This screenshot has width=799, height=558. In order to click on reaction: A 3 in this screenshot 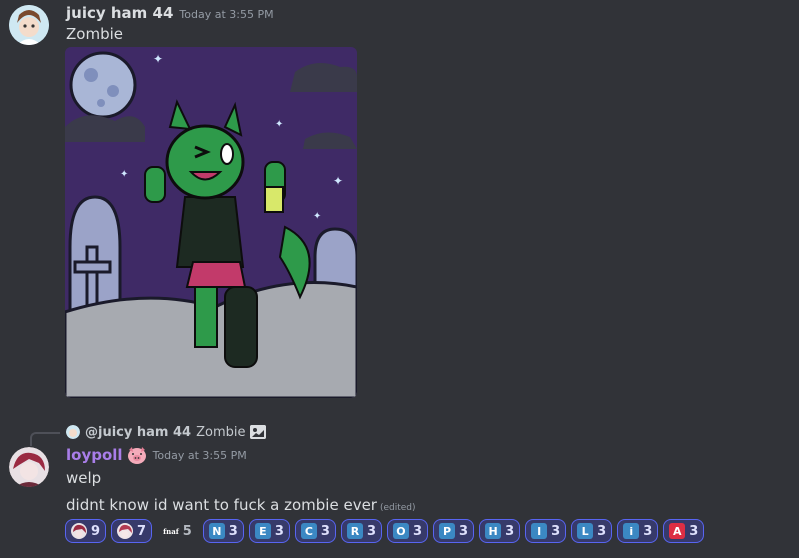, I will do `click(684, 531)`.